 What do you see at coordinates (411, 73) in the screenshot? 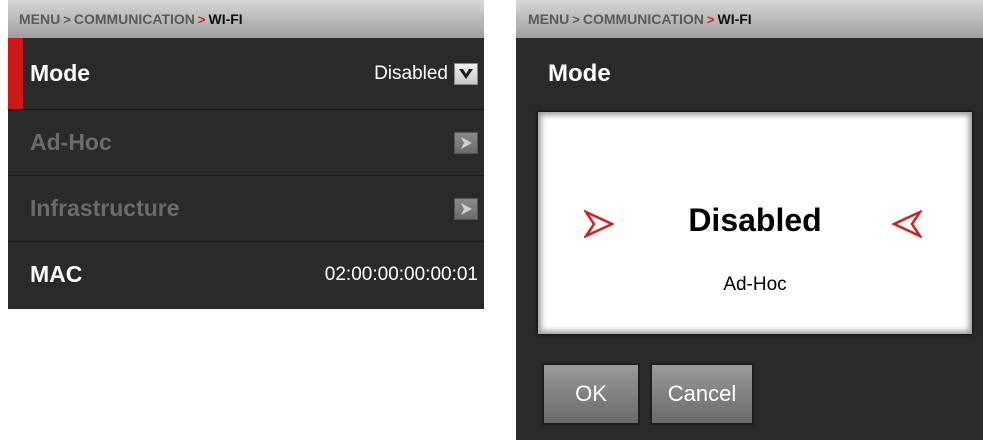
I see `row-value: Disabled` at bounding box center [411, 73].